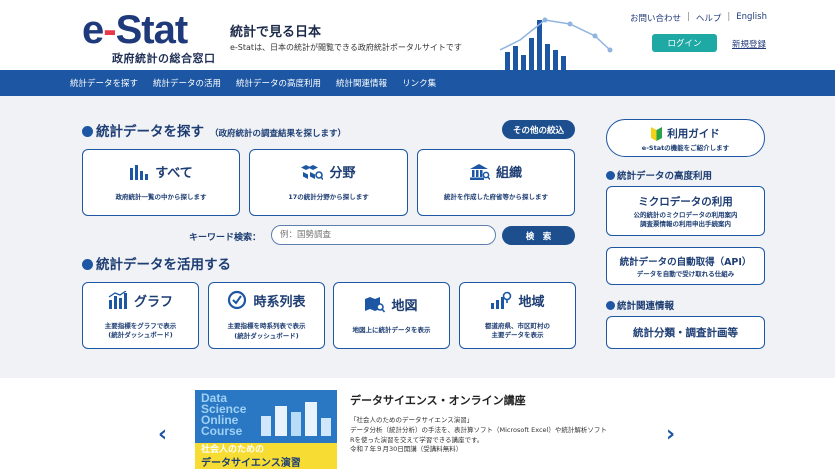 This screenshot has width=835, height=469. Describe the element at coordinates (659, 175) in the screenshot. I see `advanced-use-heading: 統計データの高度利用` at that location.